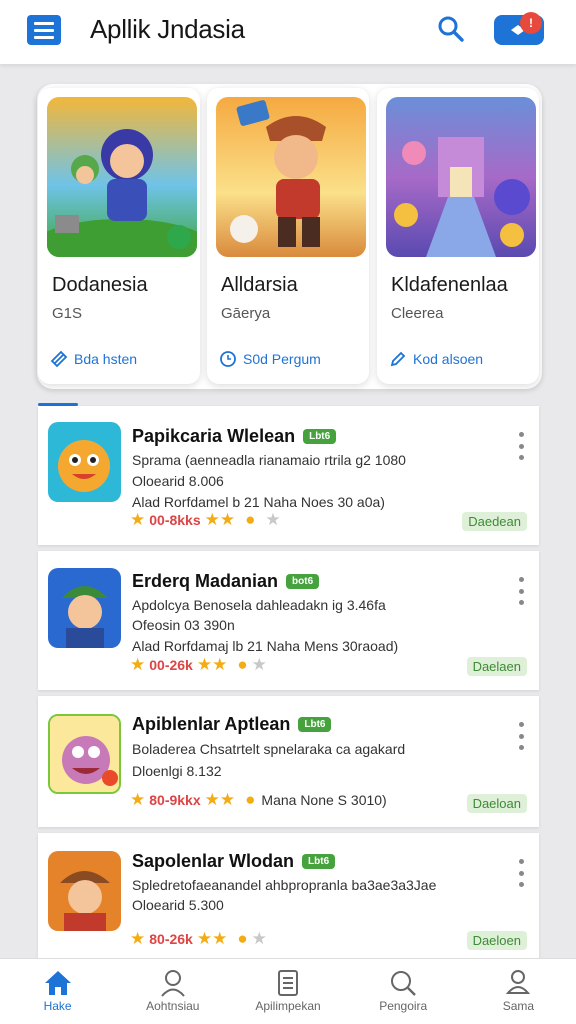 The width and height of the screenshot is (576, 1024). I want to click on nav-item-home: Hake, so click(57, 991).